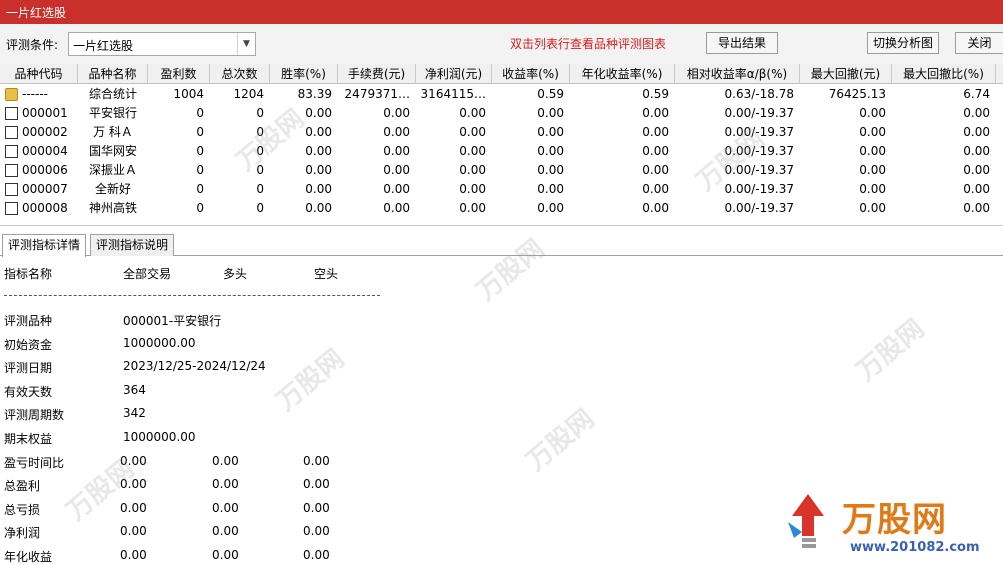  Describe the element at coordinates (134, 390) in the screenshot. I see `detail-value: 364` at that location.